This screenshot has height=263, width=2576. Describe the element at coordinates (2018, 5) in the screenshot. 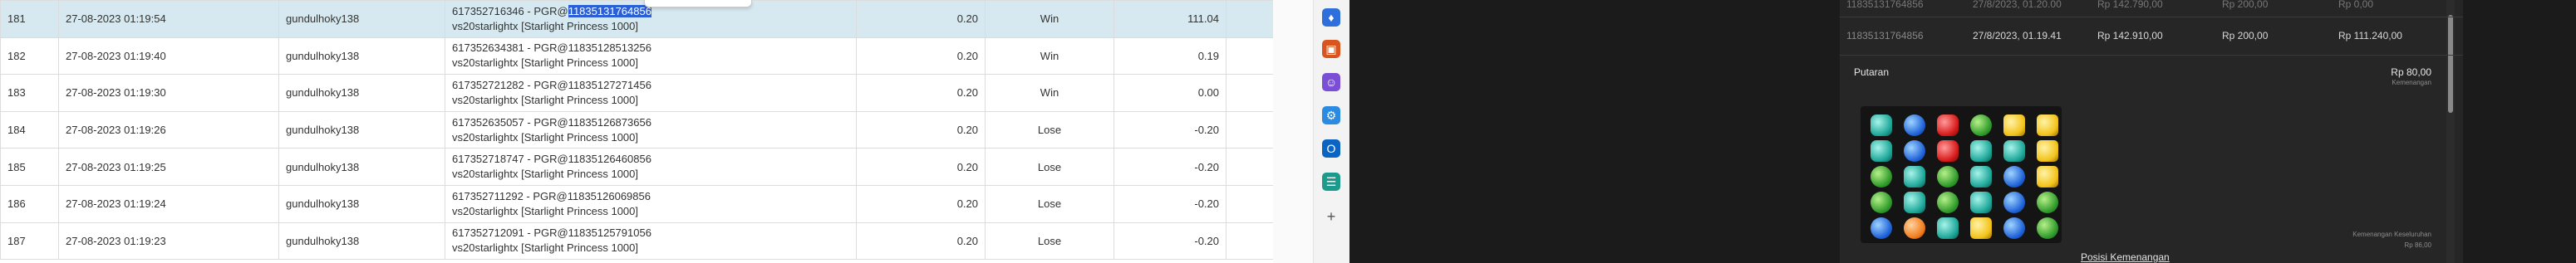

I see `history-date: 27/8/2023, 01.20.00` at that location.